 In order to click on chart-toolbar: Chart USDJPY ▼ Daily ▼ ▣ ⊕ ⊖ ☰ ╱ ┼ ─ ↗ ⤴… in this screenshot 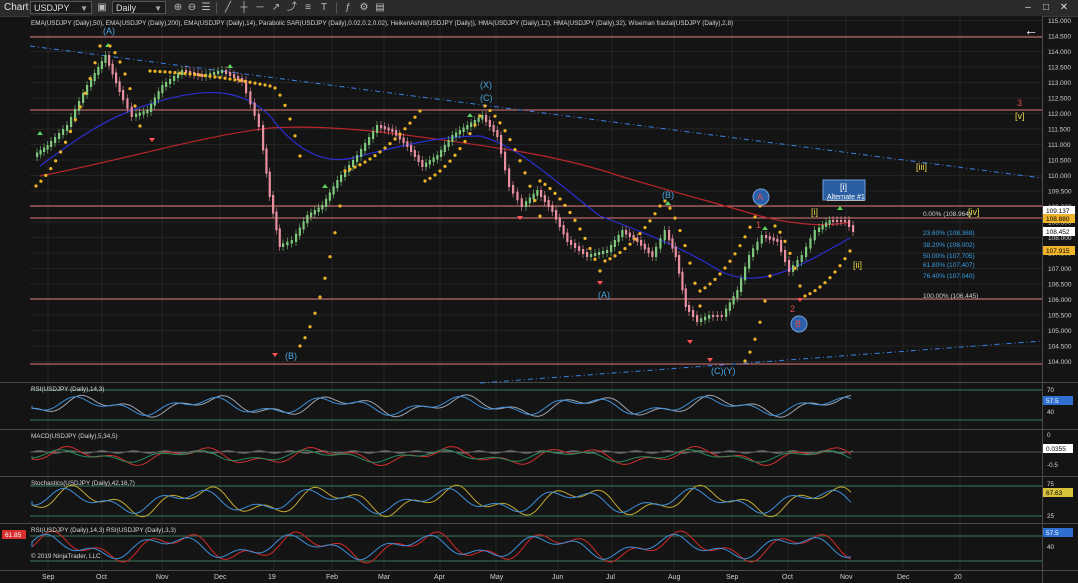, I will do `click(539, 8)`.